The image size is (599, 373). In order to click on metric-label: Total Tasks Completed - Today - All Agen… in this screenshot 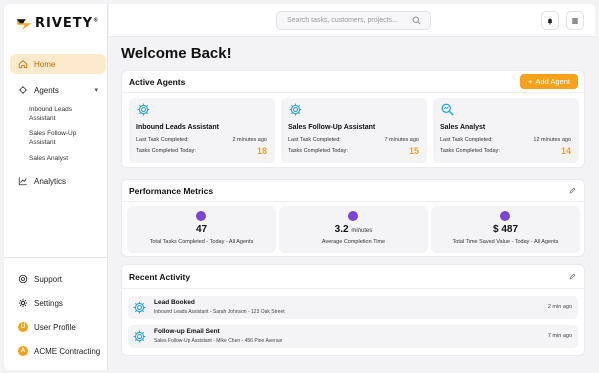, I will do `click(201, 242)`.